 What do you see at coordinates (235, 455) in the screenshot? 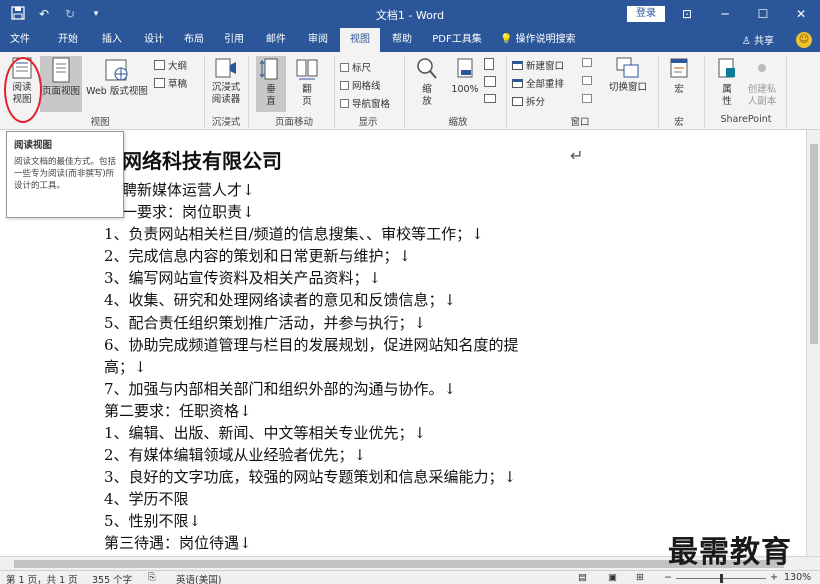
I see `doc-line: 2、有媒体编辑领域从业经验者优先；↓` at bounding box center [235, 455].